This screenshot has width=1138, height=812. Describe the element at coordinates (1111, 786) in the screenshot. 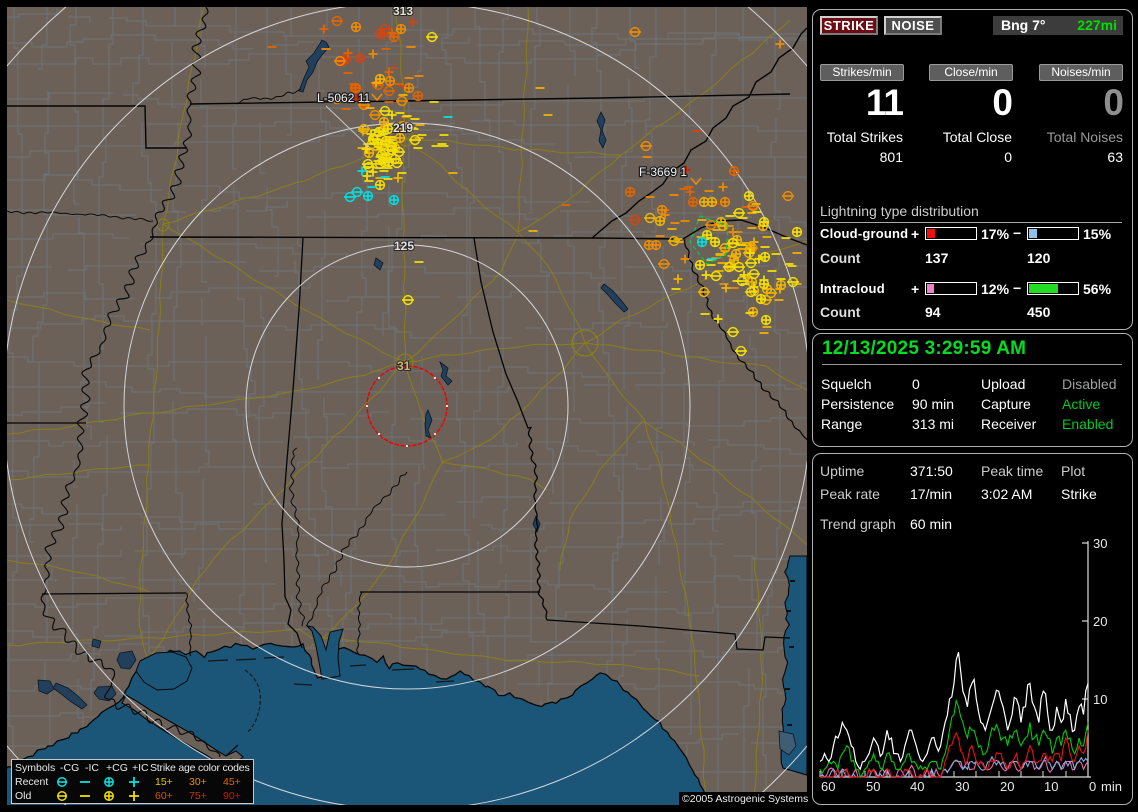

I see `svg-text: min` at that location.